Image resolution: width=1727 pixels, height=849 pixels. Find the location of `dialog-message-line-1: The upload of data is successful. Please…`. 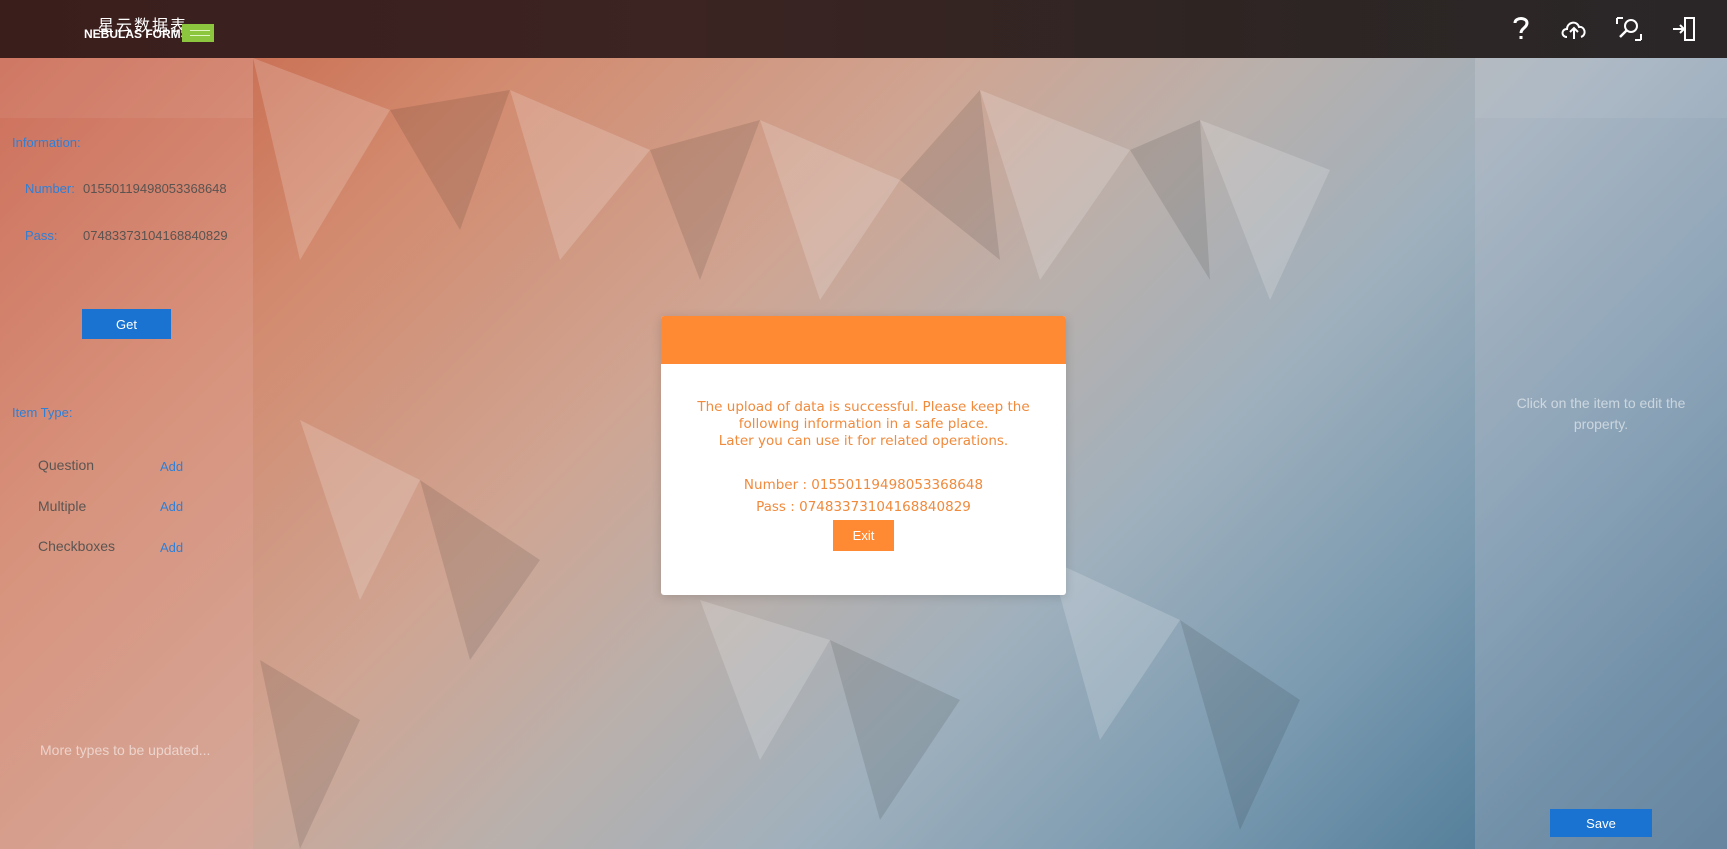

dialog-message-line-1: The upload of data is successful. Please… is located at coordinates (863, 407).